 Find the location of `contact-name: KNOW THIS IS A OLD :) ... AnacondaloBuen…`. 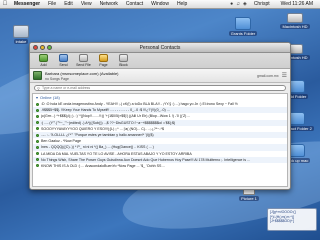

contact-name: KNOW THIS IS A OLD :) ... AnacondaloBuen… is located at coordinates (103, 165).